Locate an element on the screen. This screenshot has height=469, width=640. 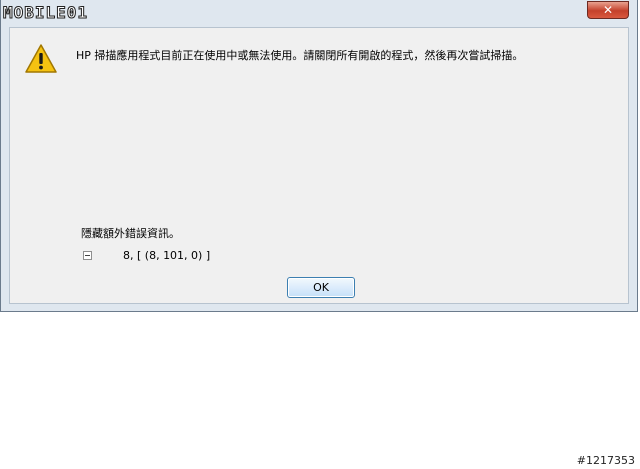
close-icon: ✕ is located at coordinates (608, 10).